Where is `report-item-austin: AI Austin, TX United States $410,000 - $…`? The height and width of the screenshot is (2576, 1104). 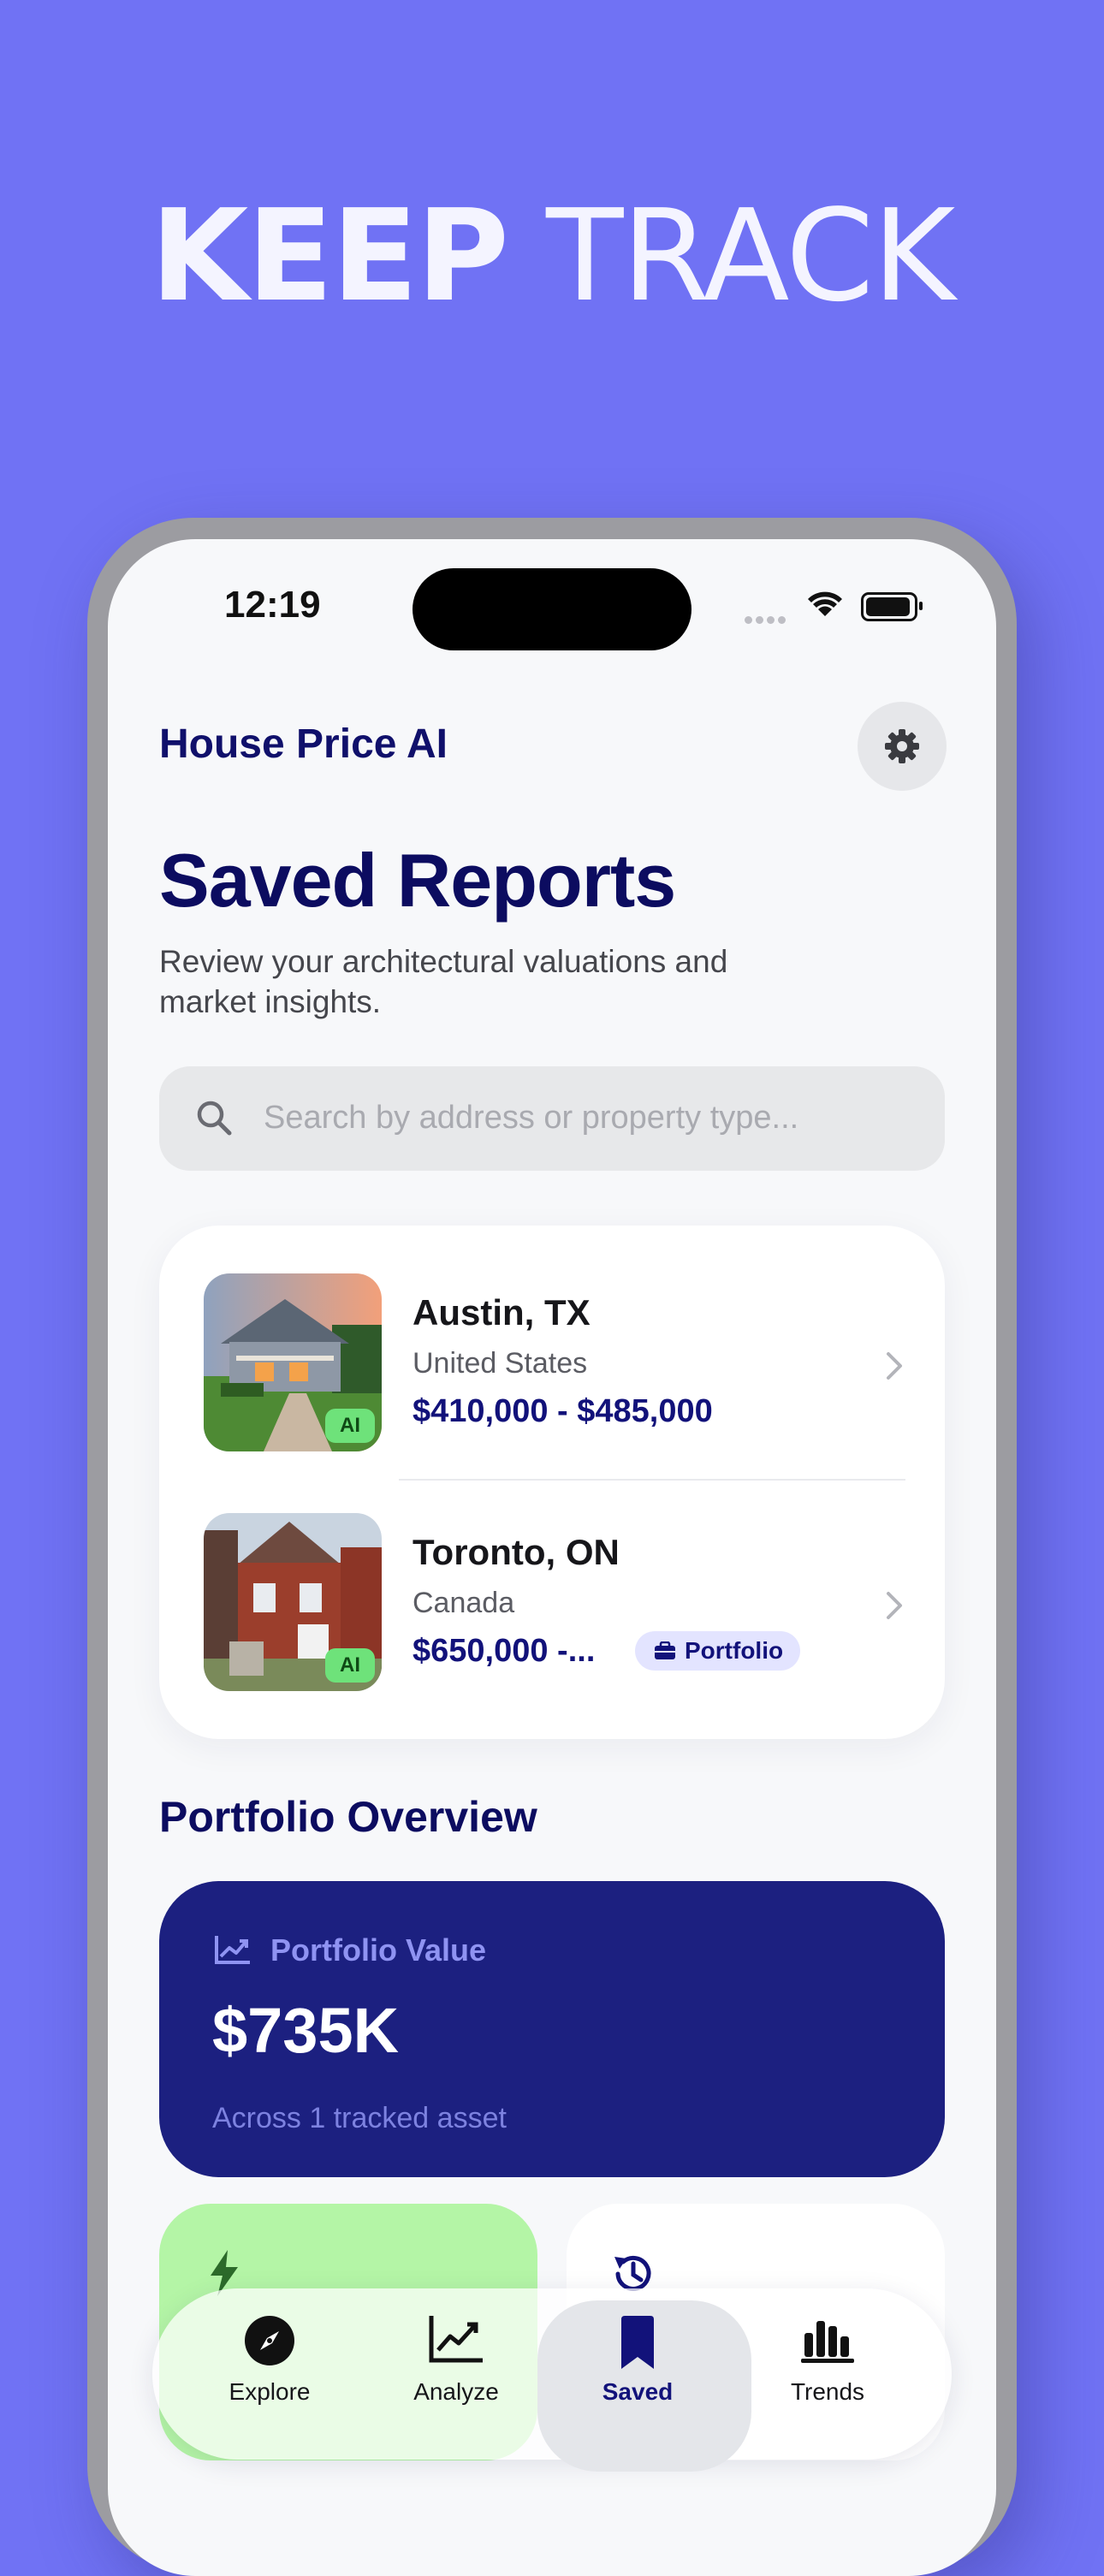 report-item-austin: AI Austin, TX United States $410,000 - $… is located at coordinates (552, 1363).